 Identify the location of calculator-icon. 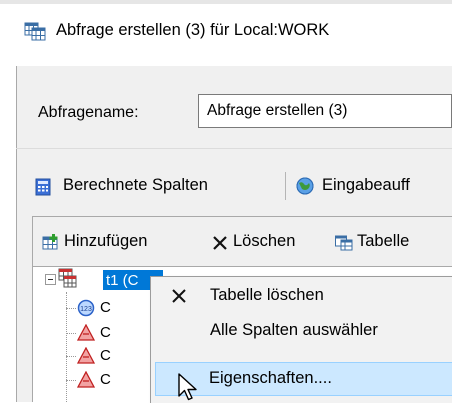
(43, 187).